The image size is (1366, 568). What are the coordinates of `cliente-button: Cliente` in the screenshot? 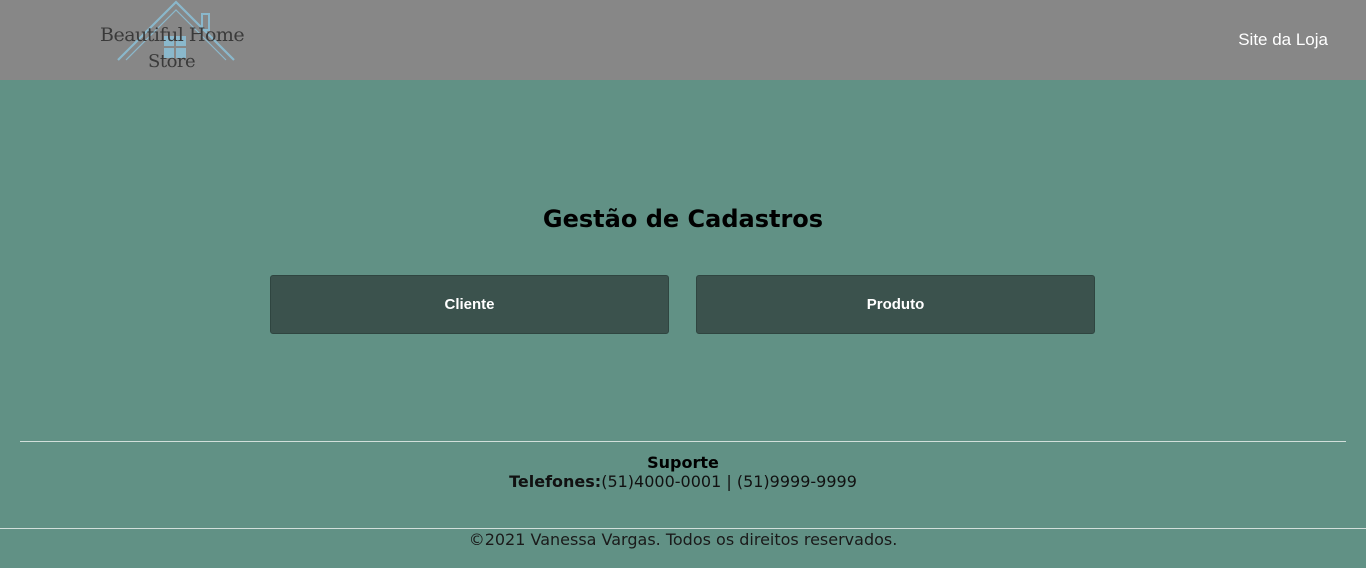 It's located at (469, 304).